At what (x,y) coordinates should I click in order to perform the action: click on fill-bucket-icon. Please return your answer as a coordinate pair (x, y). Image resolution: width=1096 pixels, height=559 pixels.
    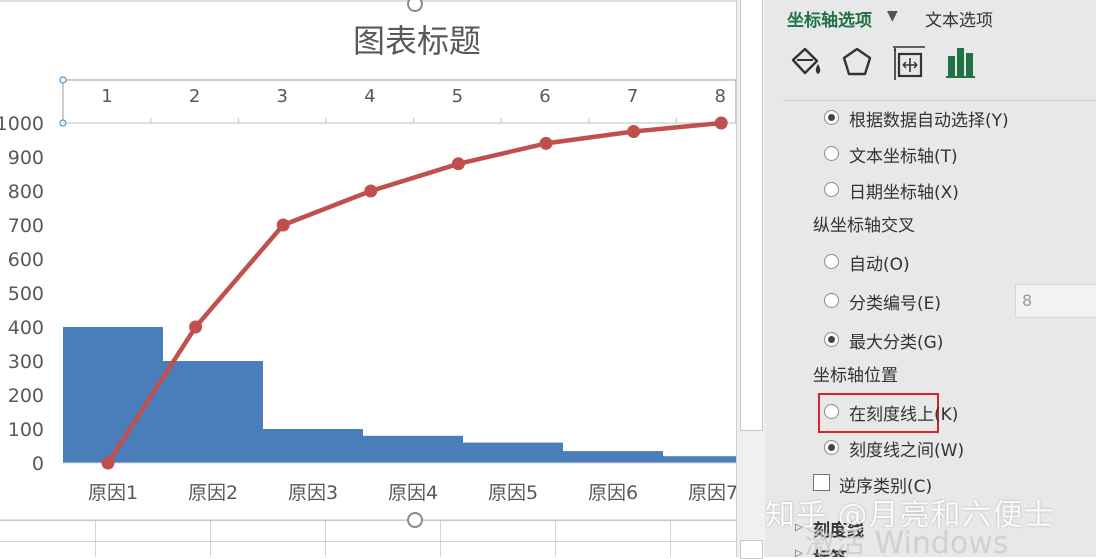
    Looking at the image, I should click on (805, 62).